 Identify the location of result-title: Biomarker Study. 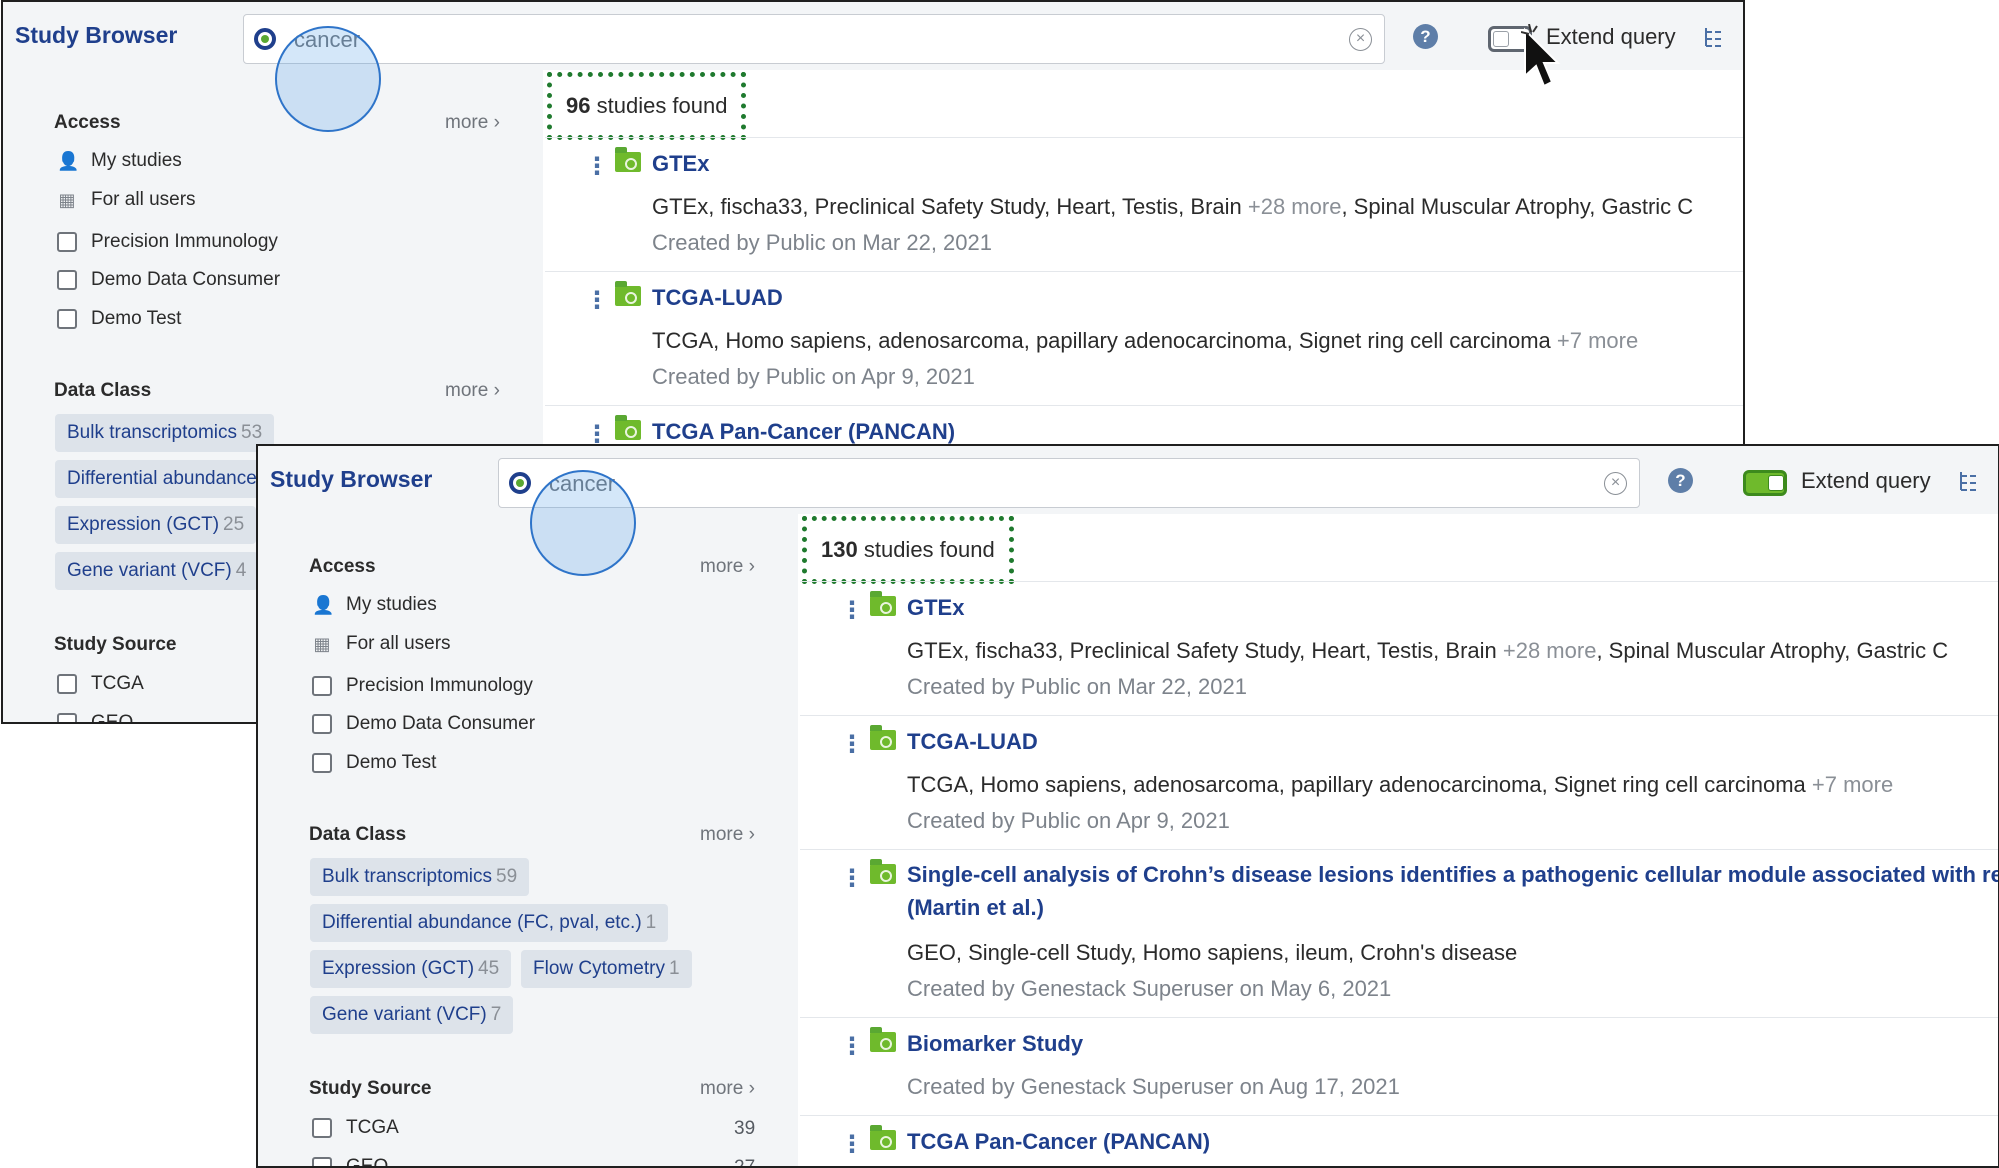
(995, 1044).